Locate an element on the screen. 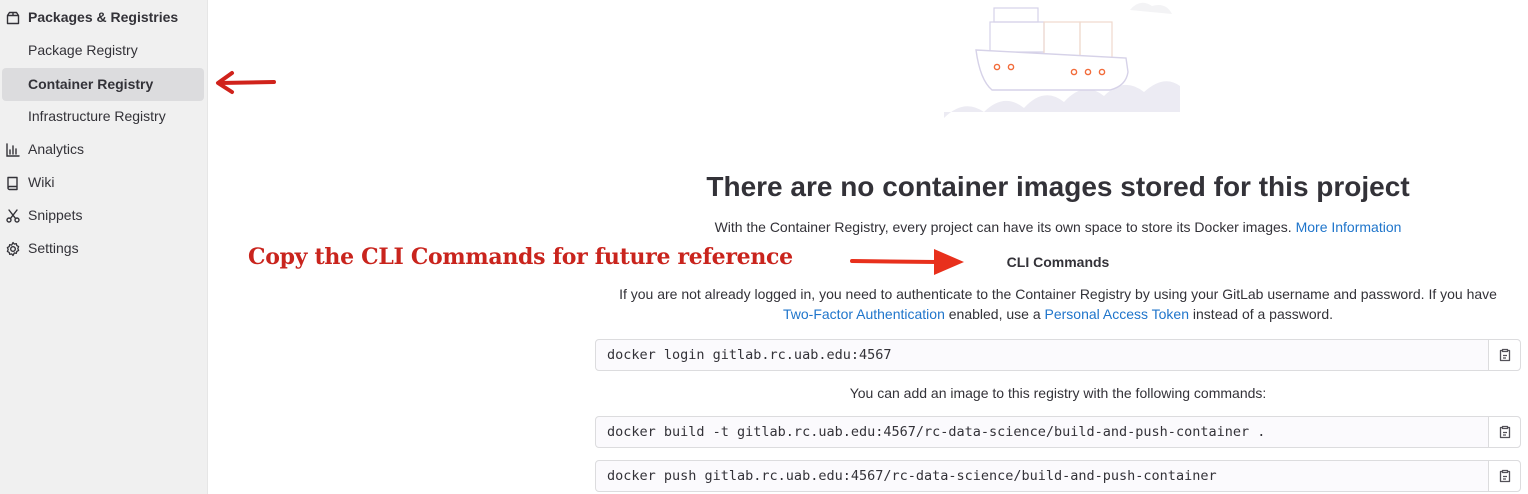 Image resolution: width=1528 pixels, height=494 pixels. sidebar-item-label: Settings is located at coordinates (53, 248).